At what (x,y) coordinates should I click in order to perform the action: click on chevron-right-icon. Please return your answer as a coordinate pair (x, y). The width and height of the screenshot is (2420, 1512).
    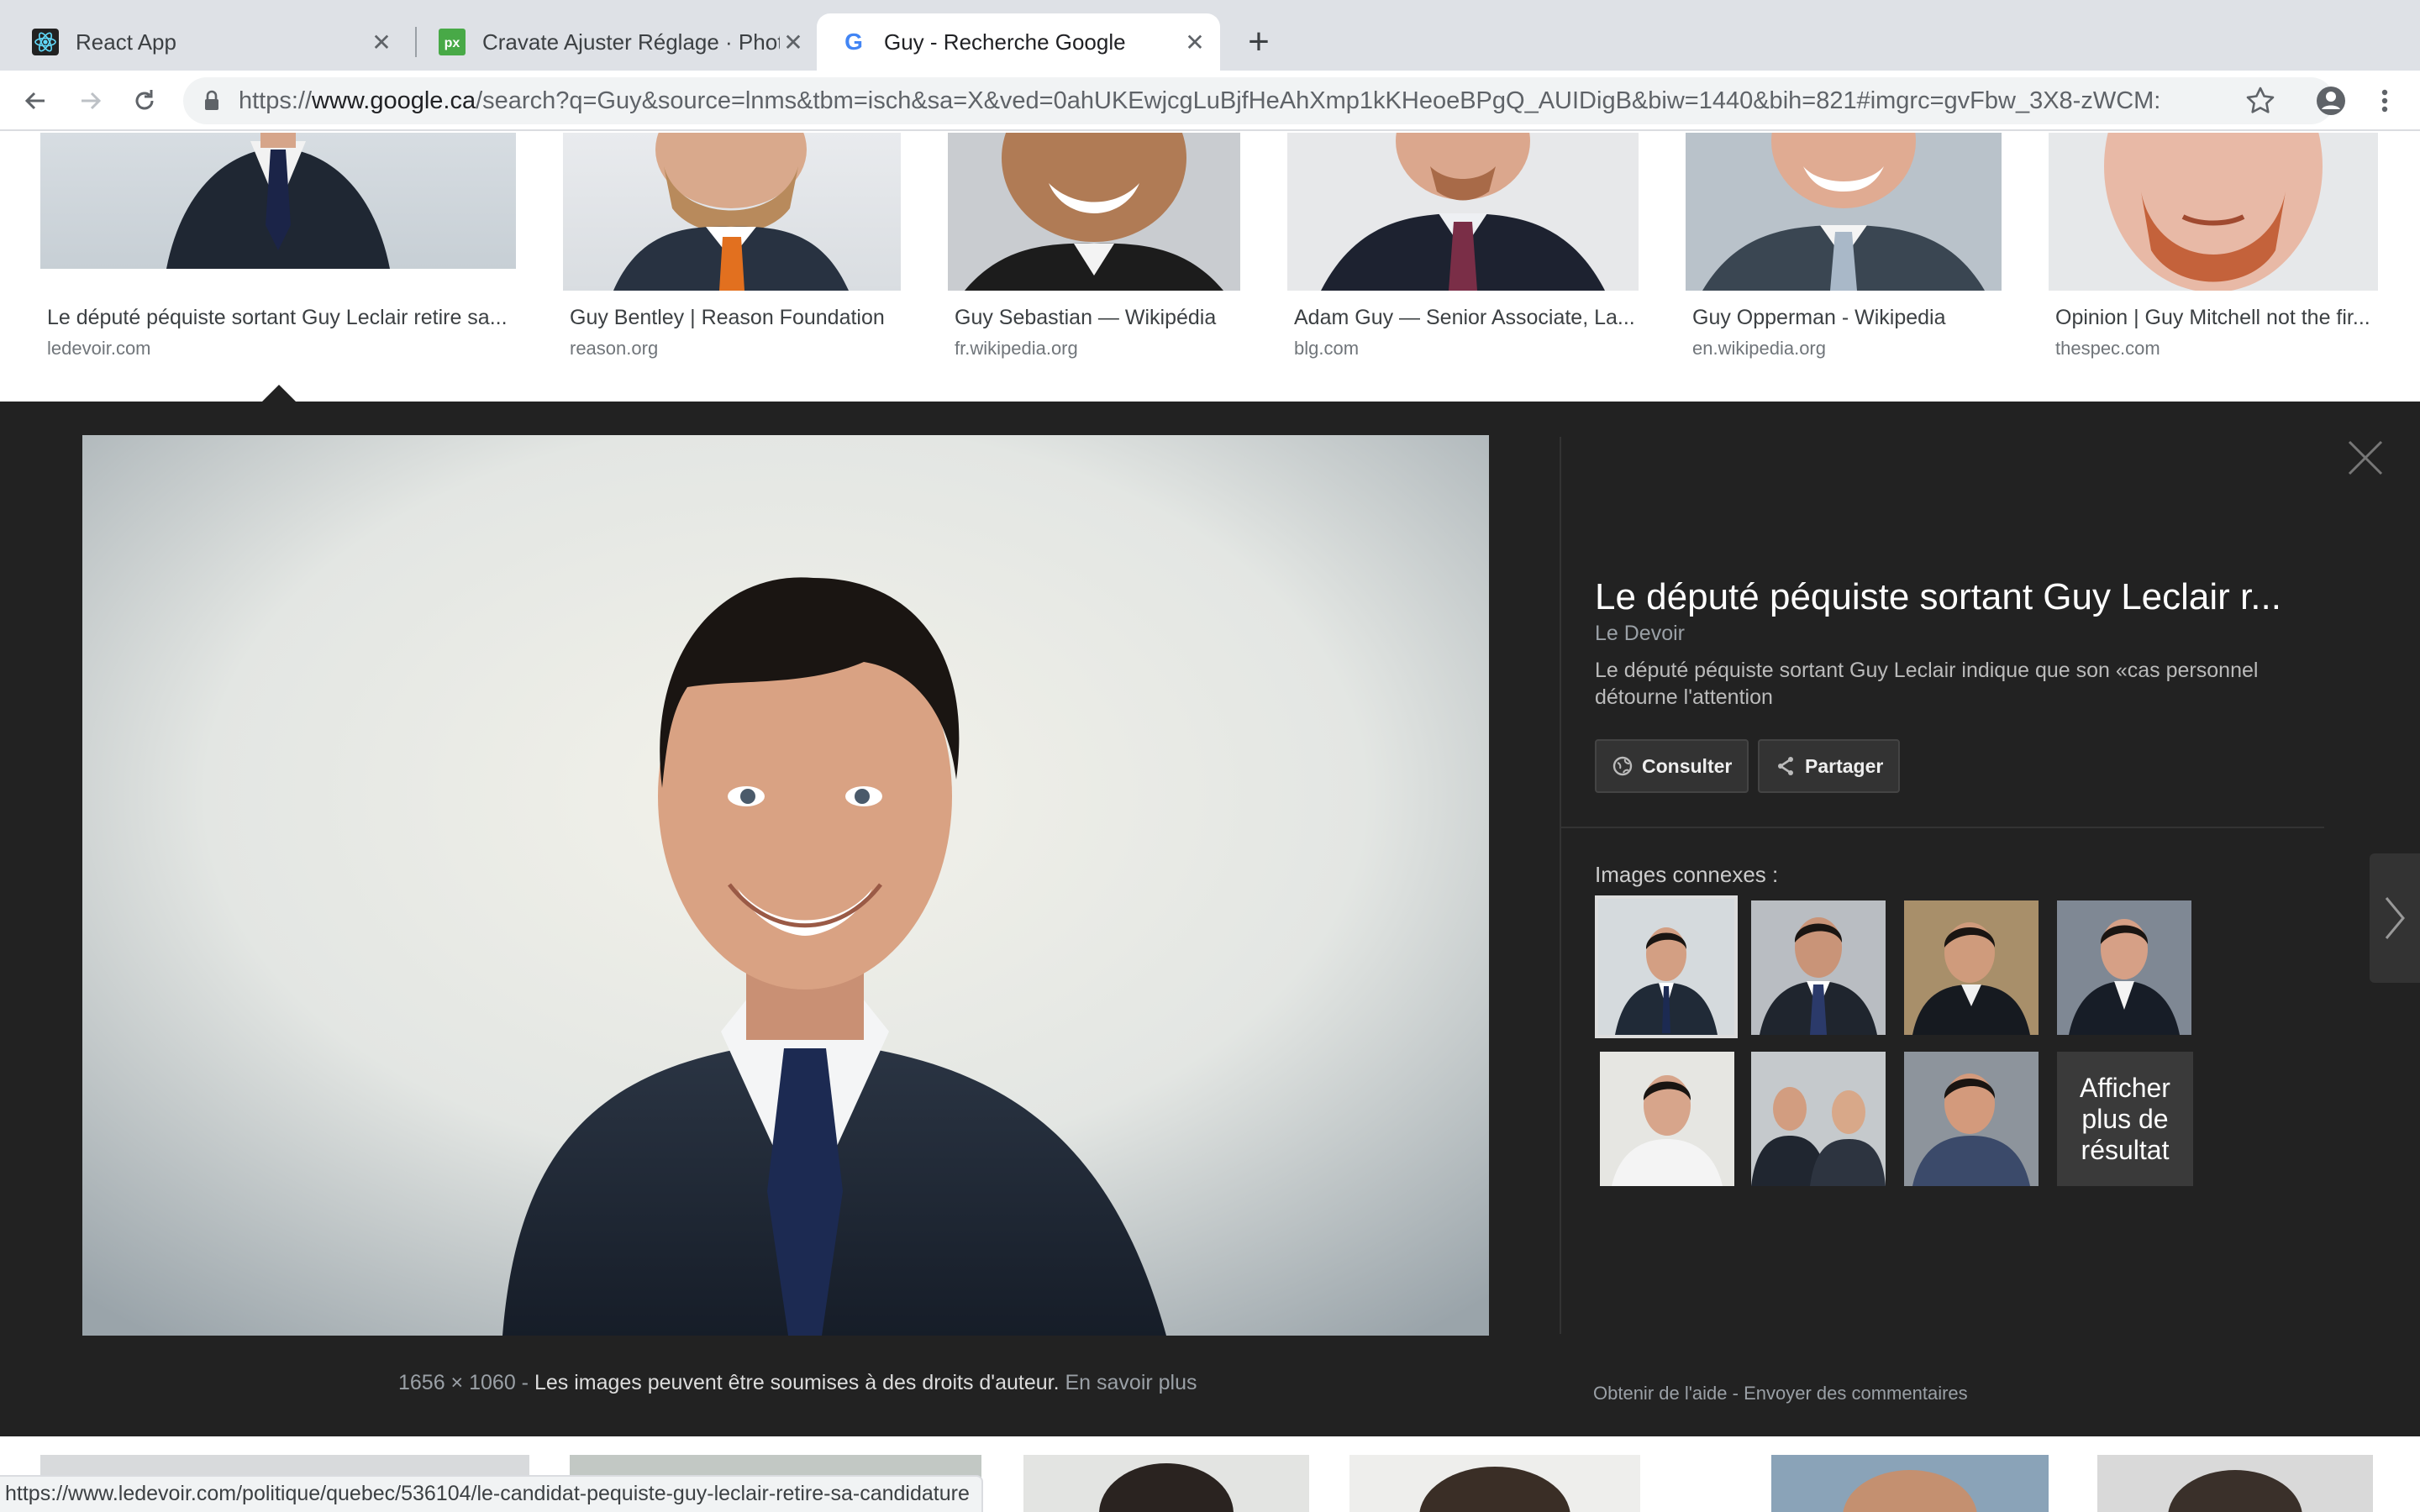
    Looking at the image, I should click on (2395, 918).